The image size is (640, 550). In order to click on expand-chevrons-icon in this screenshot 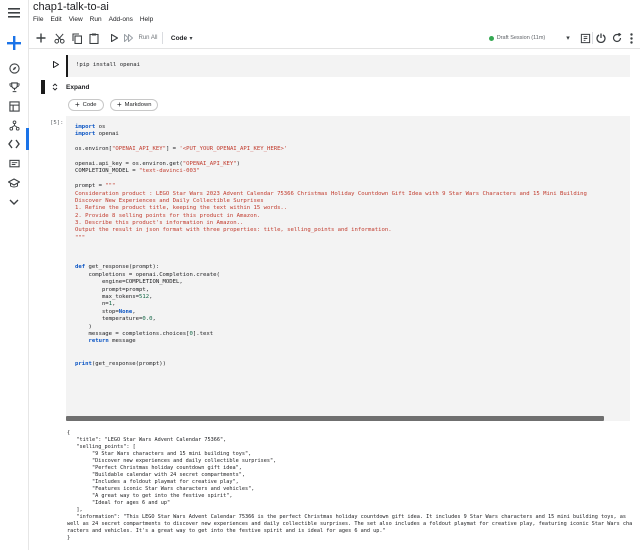, I will do `click(55, 88)`.